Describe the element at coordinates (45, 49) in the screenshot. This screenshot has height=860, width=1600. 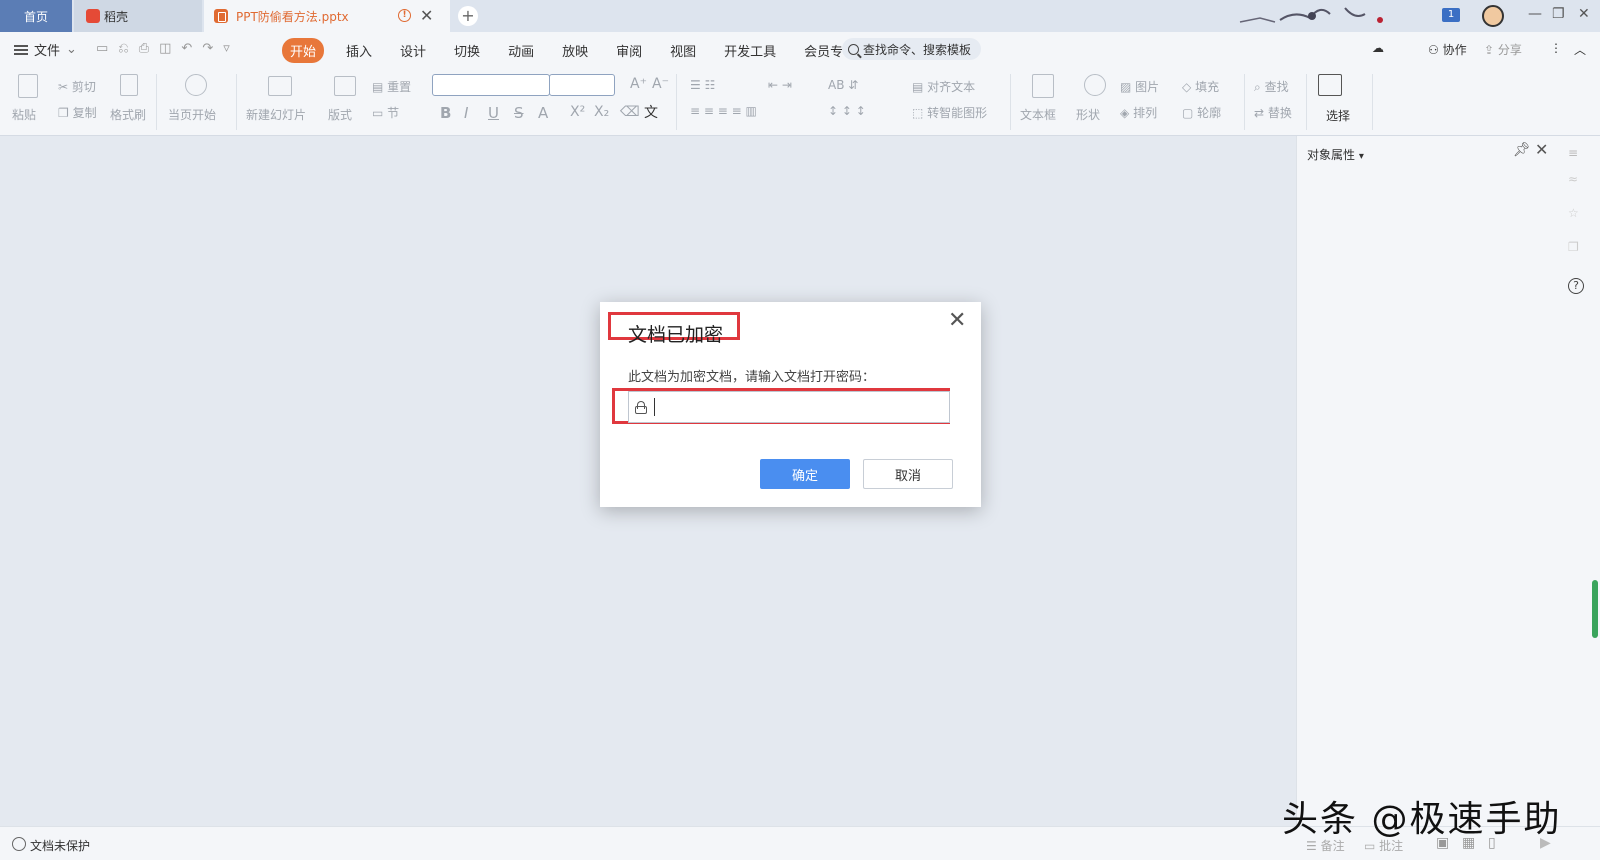
I see `file-menu: 文件 ⌄` at that location.